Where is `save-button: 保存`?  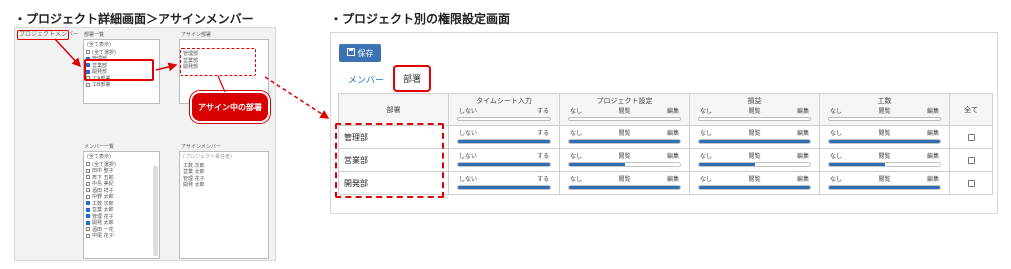
save-button: 保存 is located at coordinates (360, 53).